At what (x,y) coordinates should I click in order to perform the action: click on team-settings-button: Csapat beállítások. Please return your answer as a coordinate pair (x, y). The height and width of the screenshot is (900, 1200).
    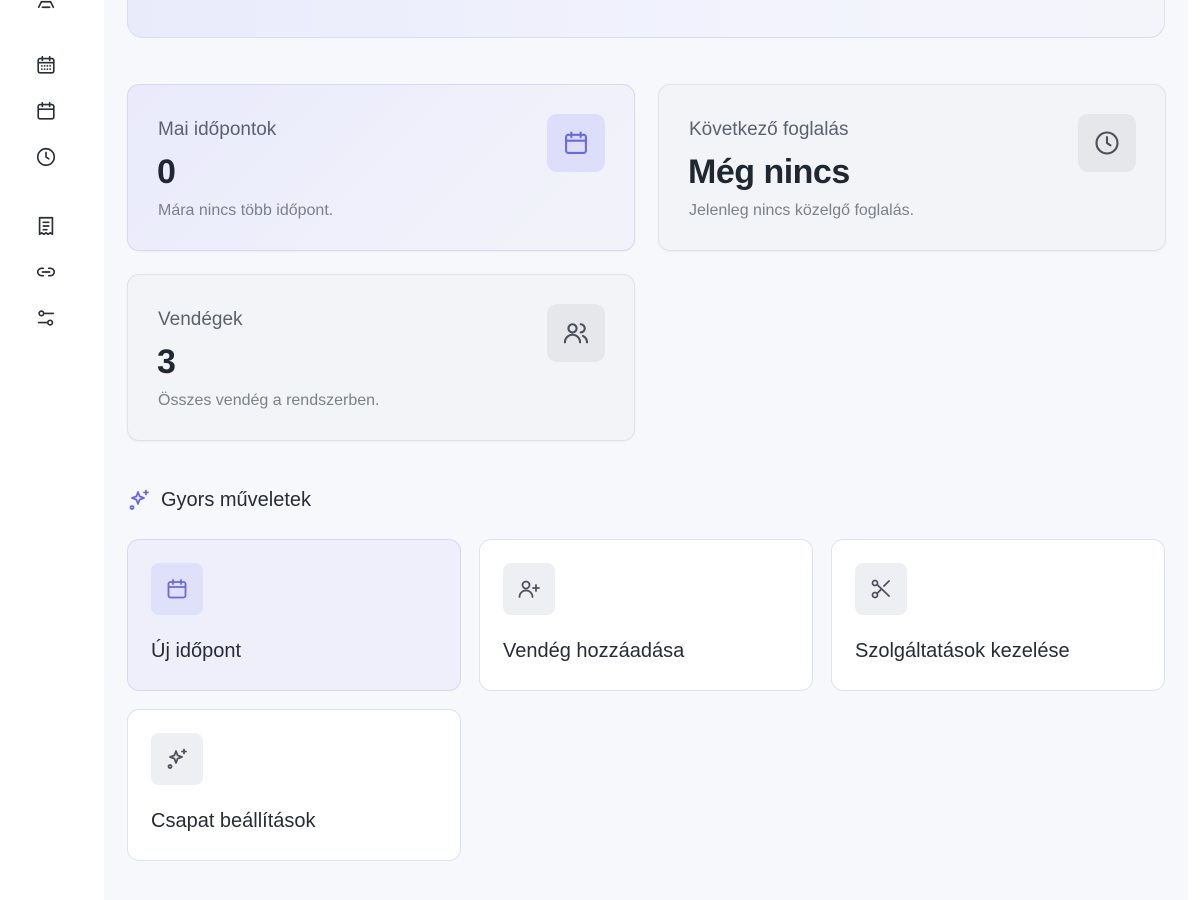
    Looking at the image, I should click on (294, 785).